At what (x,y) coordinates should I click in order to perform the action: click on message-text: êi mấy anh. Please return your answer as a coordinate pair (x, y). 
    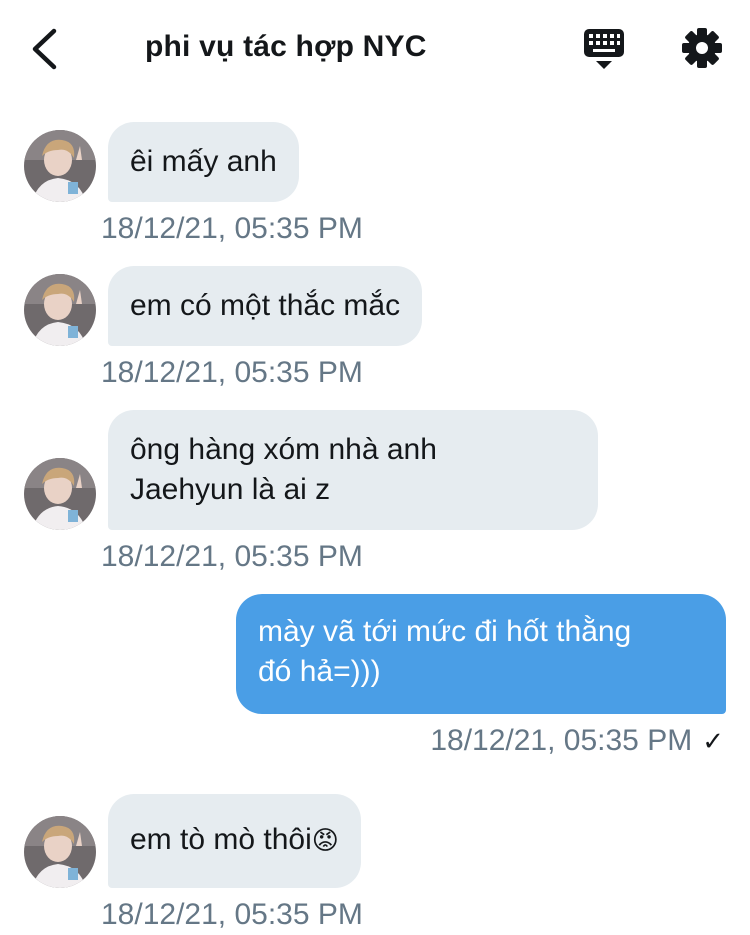
    Looking at the image, I should click on (203, 161).